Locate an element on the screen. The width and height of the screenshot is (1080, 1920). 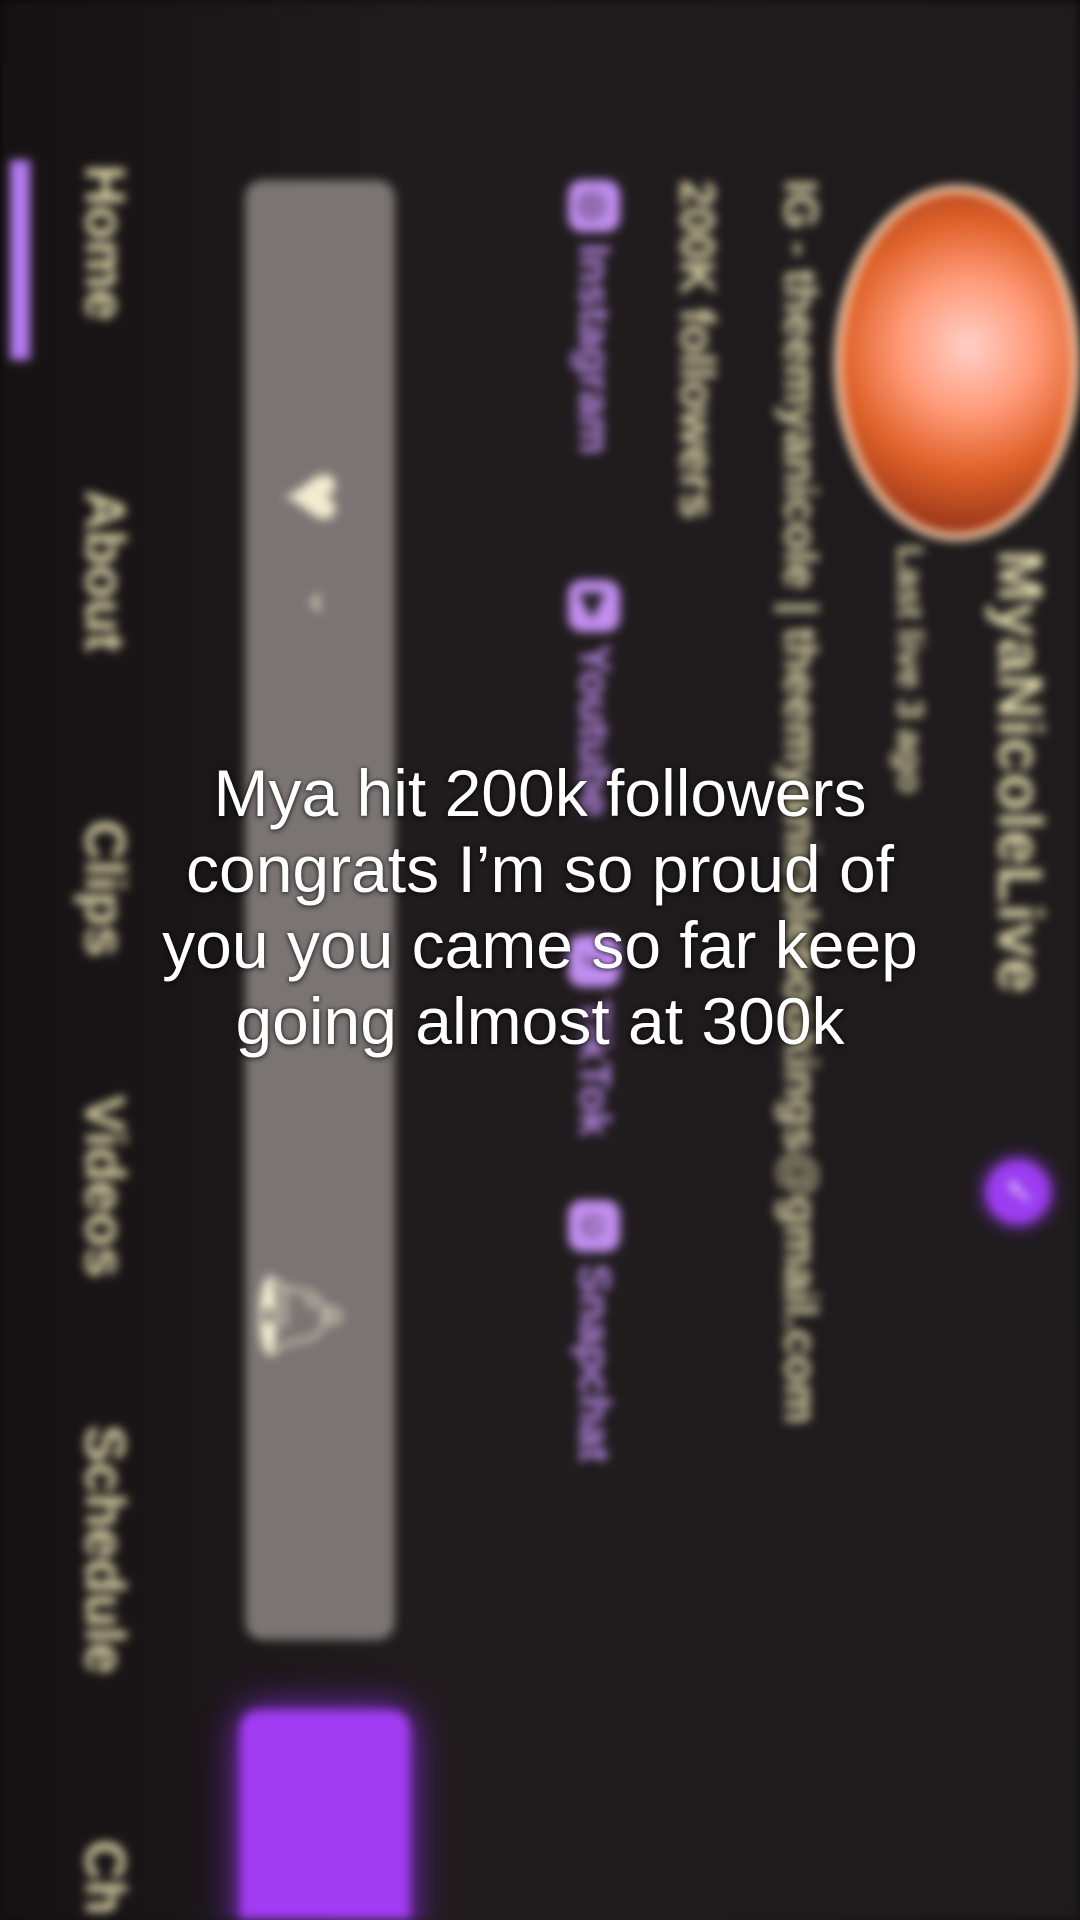
tab-videos: Videos is located at coordinates (105, 1186).